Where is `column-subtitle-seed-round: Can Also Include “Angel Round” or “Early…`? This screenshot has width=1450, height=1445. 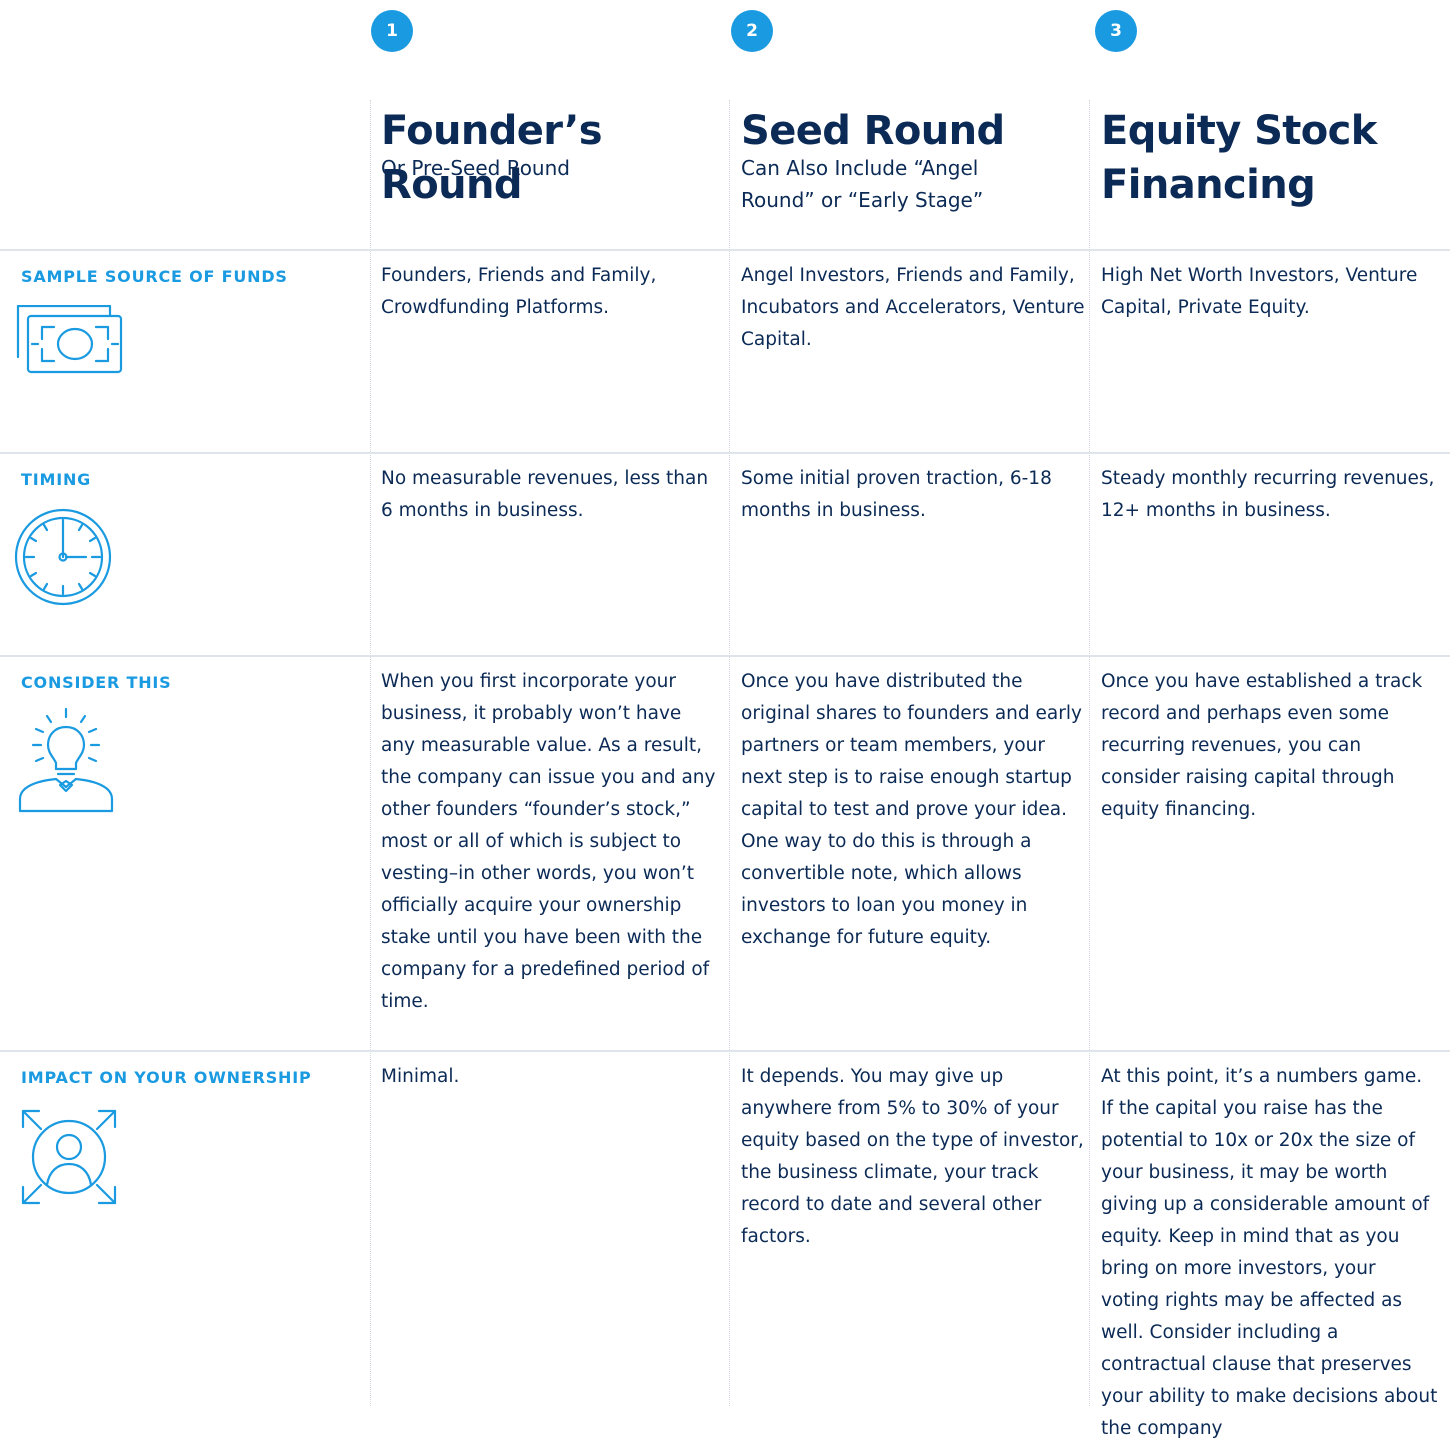
column-subtitle-seed-round: Can Also Include “Angel Round” or “Early… is located at coordinates (862, 184).